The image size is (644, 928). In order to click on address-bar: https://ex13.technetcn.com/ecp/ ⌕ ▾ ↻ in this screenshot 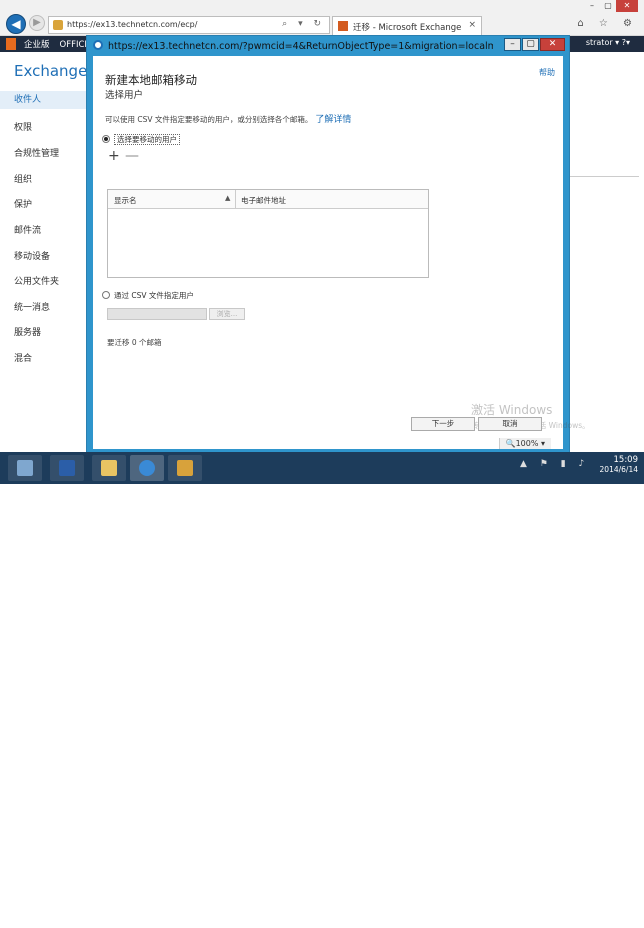, I will do `click(189, 25)`.